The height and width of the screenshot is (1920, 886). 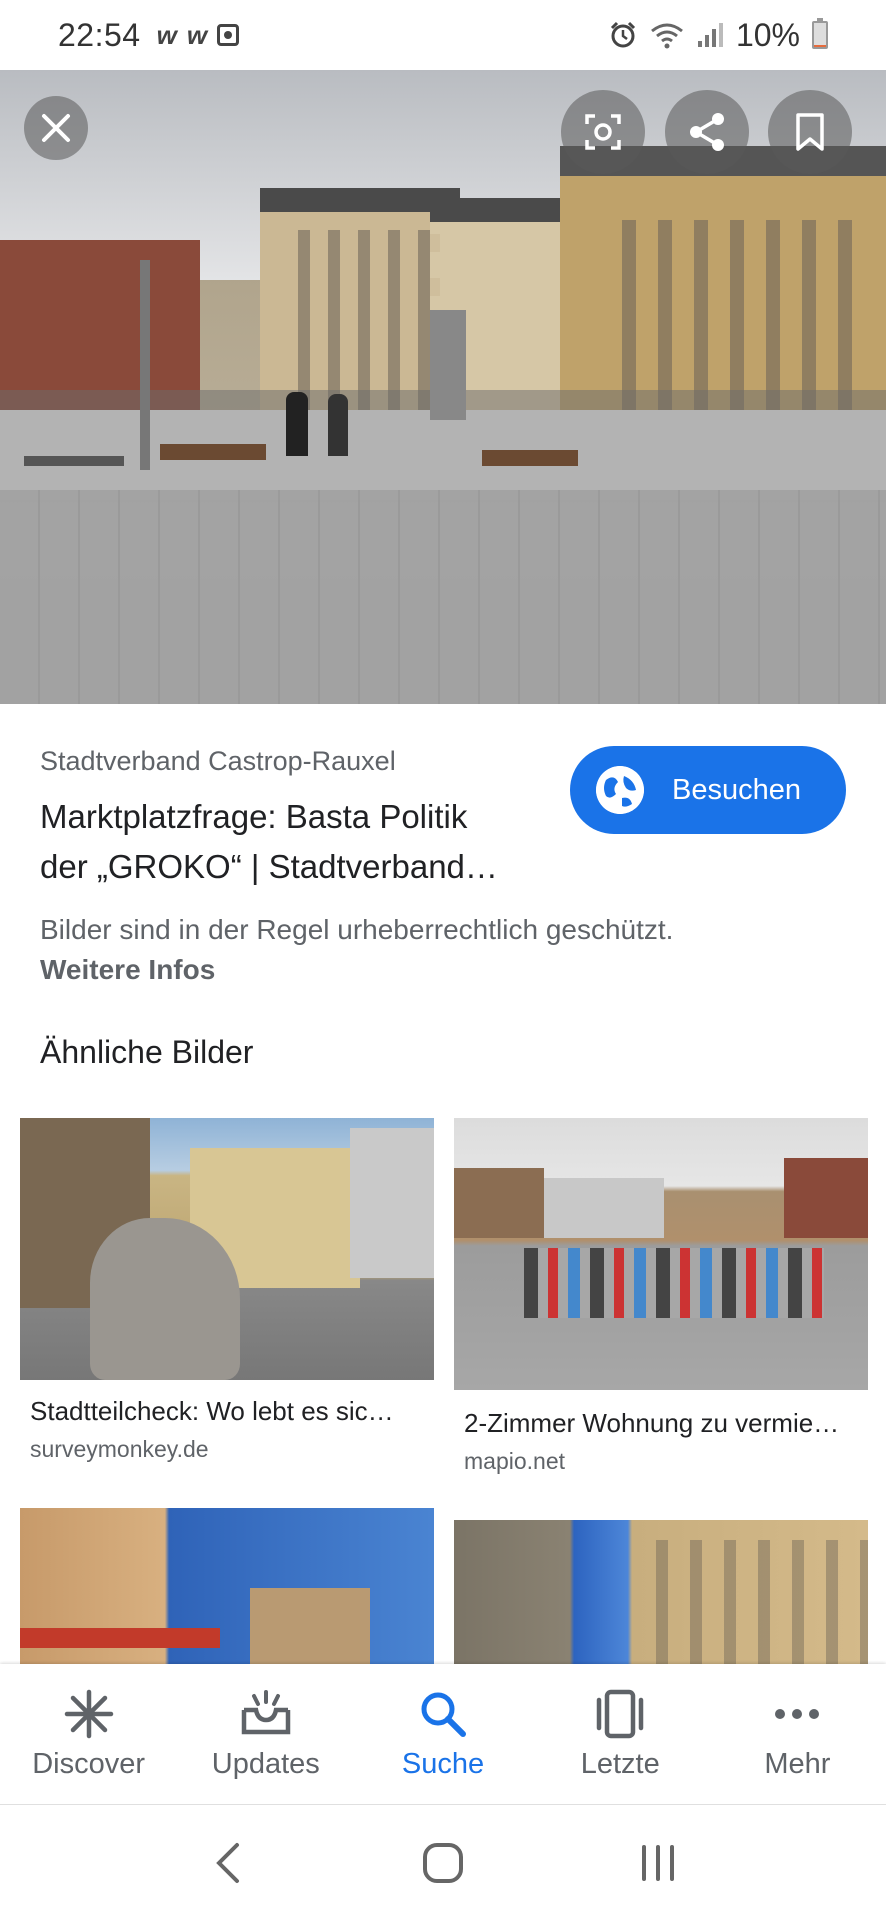 I want to click on nav-updates: Updates, so click(x=265, y=1734).